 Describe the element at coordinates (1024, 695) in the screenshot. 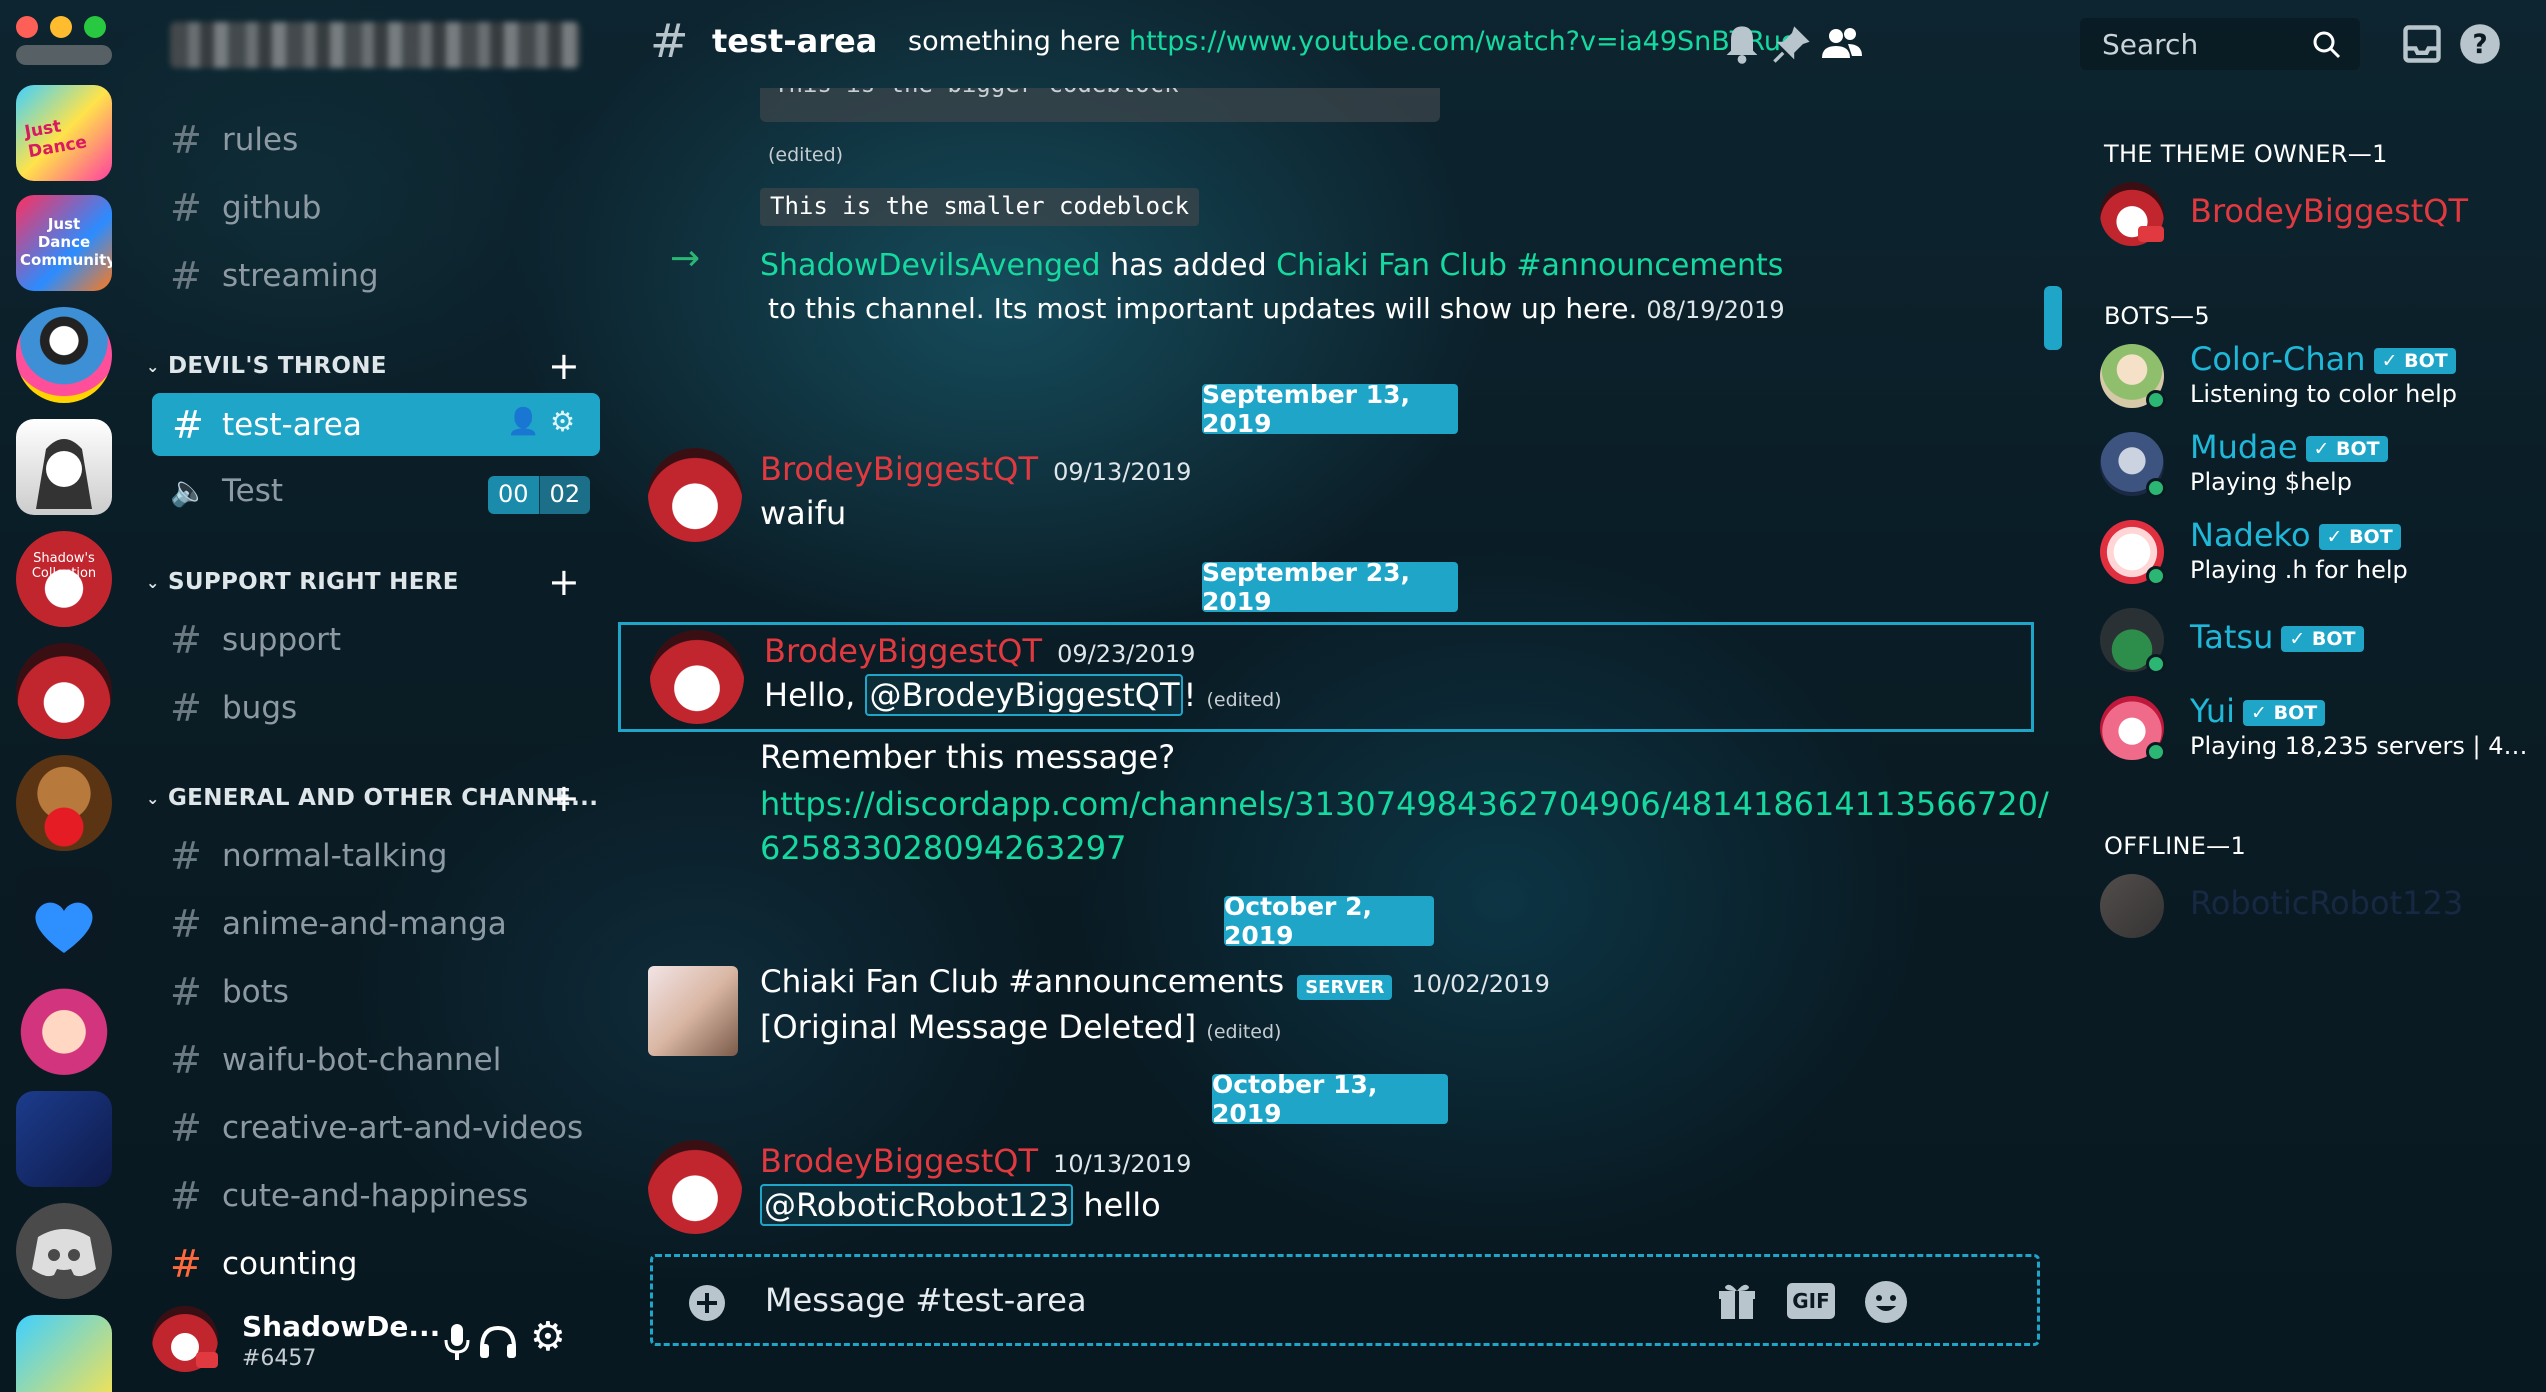

I see `user-mention: @BrodeyBiggestQT` at that location.